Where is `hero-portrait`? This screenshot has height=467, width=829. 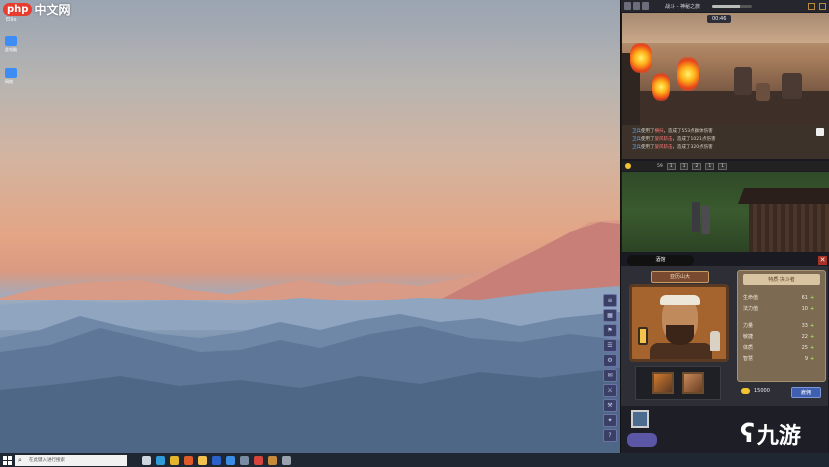 hero-portrait is located at coordinates (679, 323).